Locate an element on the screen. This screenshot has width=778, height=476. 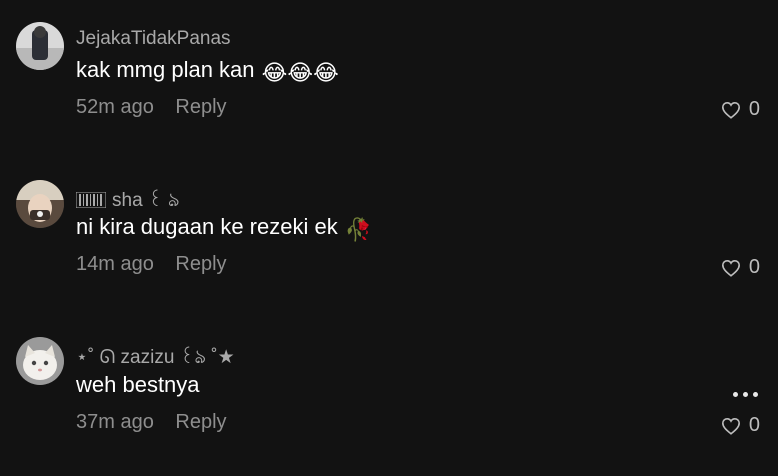
comment-timestamp: 37m ago is located at coordinates (115, 422).